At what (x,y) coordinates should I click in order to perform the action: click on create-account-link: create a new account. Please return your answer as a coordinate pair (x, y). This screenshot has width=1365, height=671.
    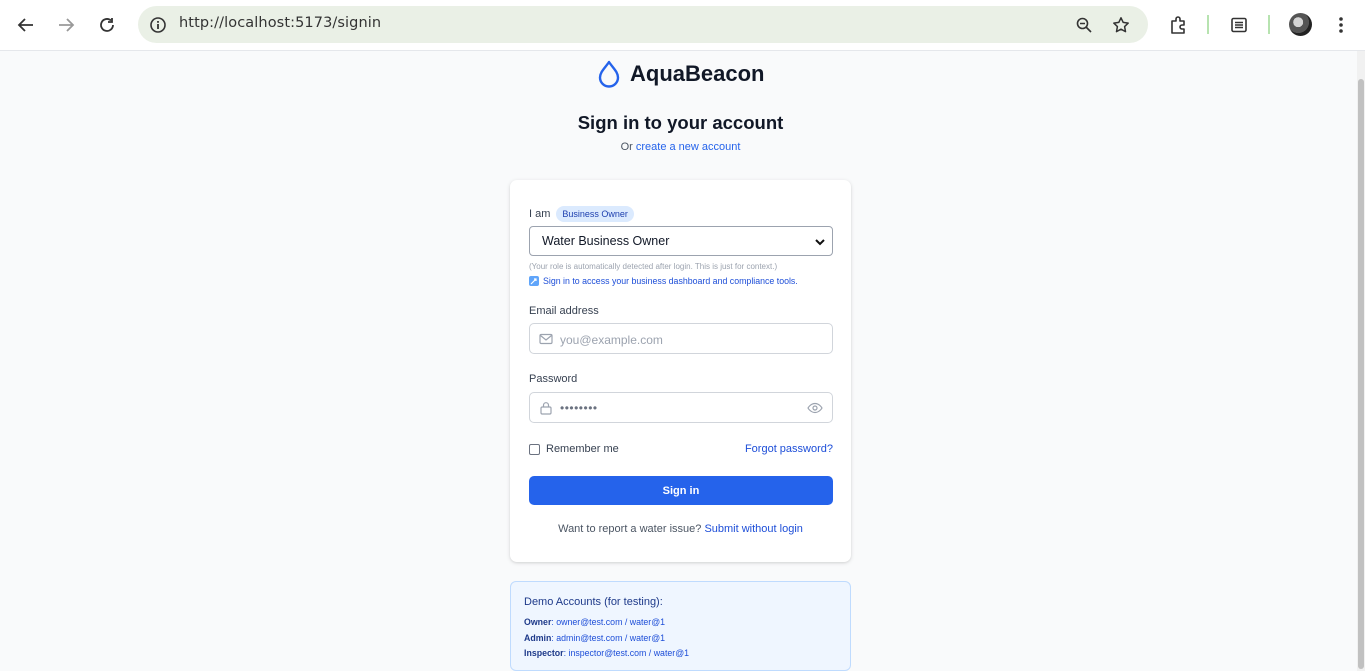
    Looking at the image, I should click on (688, 147).